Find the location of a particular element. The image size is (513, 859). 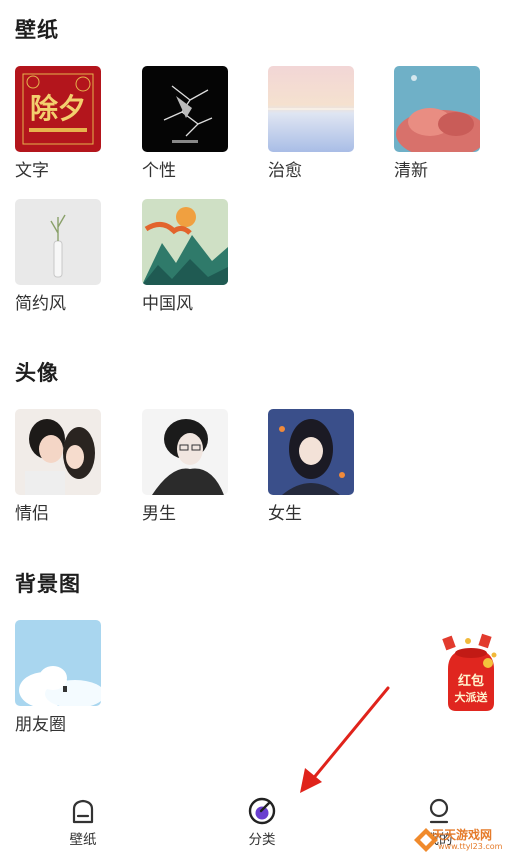

promo-line2: 大派送 is located at coordinates (472, 697).